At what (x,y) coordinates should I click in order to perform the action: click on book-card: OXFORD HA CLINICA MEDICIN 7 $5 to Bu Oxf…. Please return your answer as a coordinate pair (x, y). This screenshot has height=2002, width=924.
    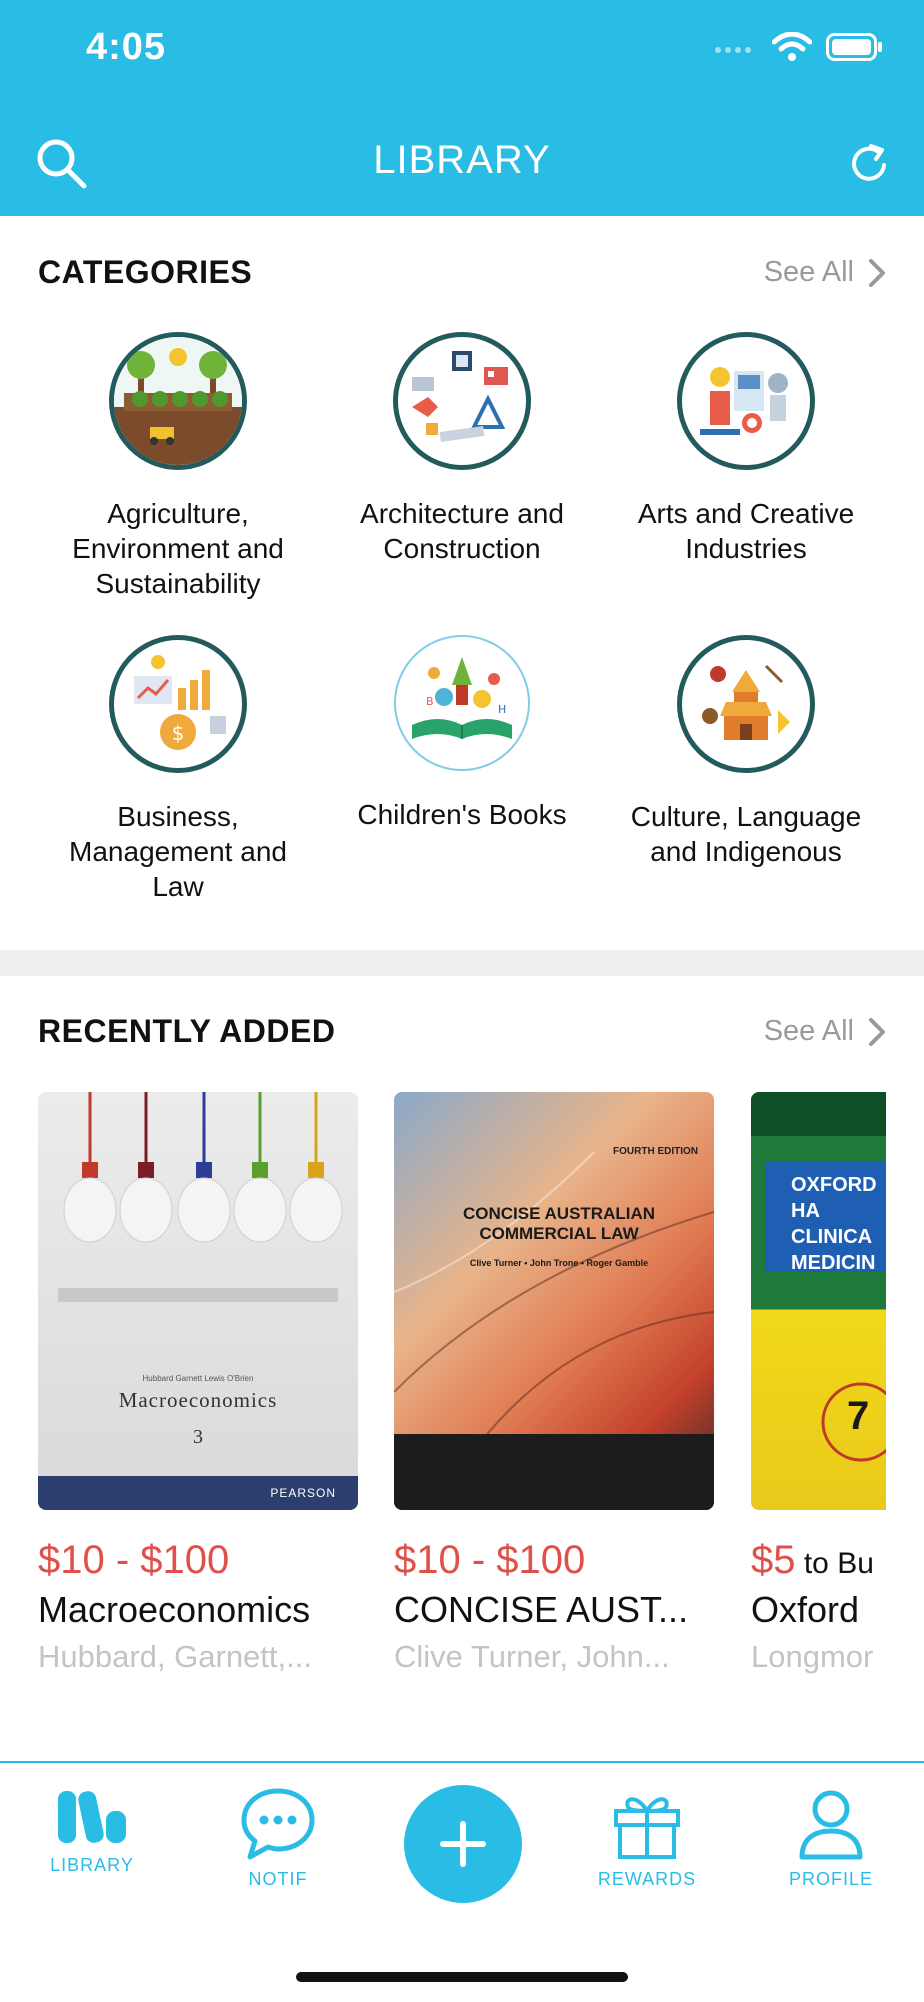
    Looking at the image, I should click on (818, 1383).